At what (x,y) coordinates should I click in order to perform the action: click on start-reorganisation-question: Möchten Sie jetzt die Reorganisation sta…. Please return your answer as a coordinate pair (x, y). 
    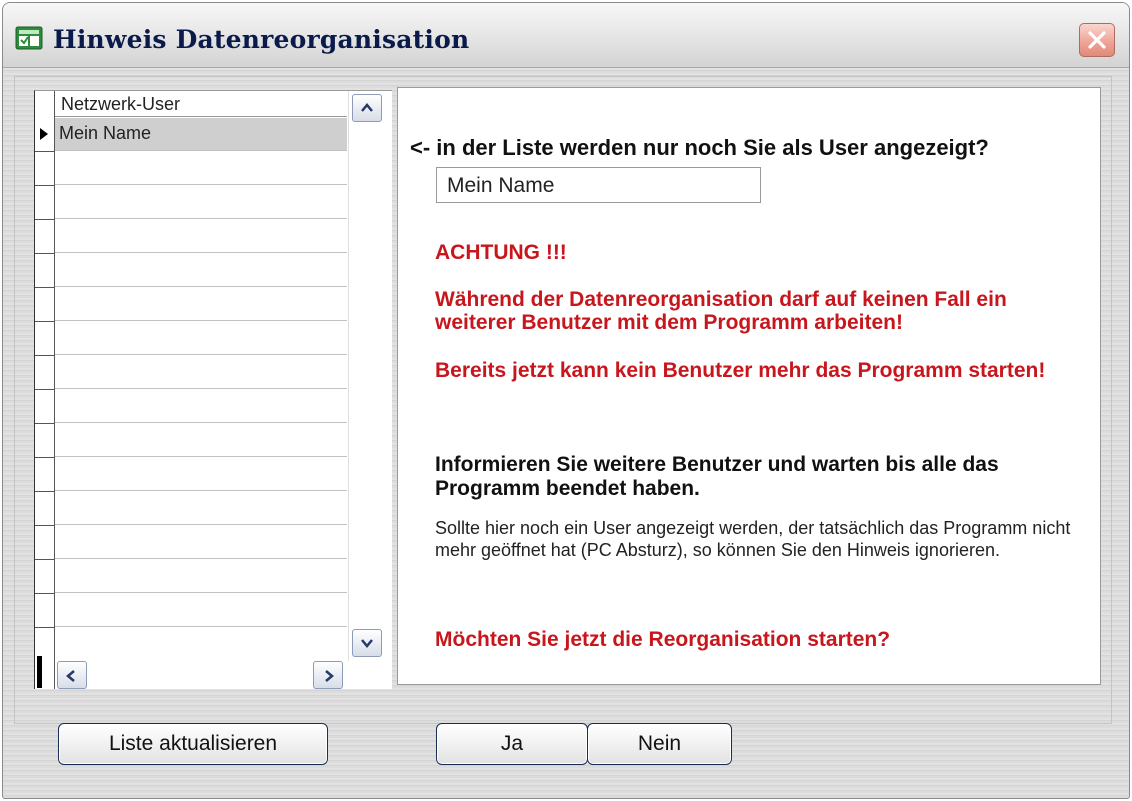
    Looking at the image, I should click on (663, 639).